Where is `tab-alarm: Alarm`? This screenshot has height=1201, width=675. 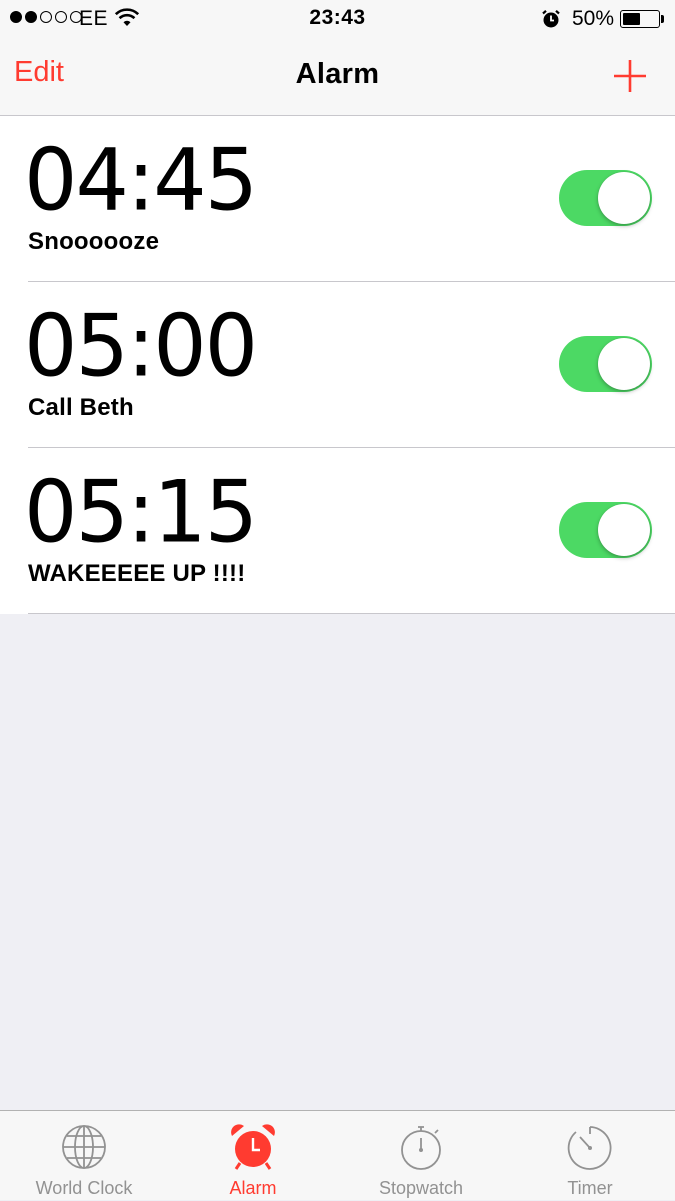 tab-alarm: Alarm is located at coordinates (253, 1156).